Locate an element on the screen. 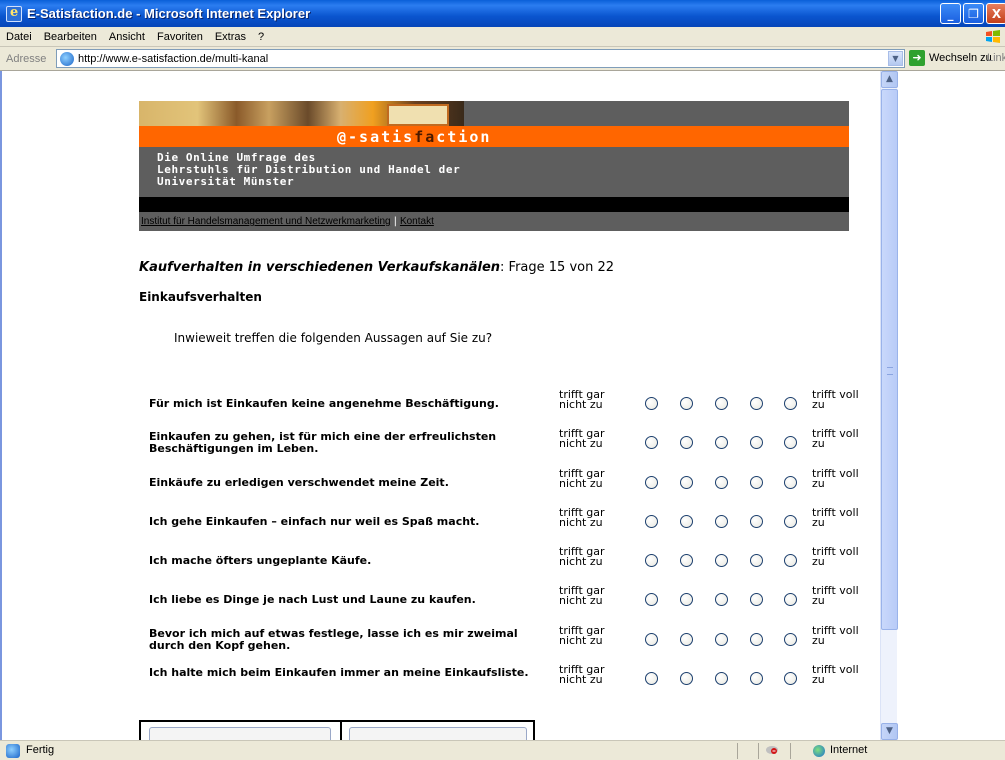  minimize-button: _ is located at coordinates (950, 13).